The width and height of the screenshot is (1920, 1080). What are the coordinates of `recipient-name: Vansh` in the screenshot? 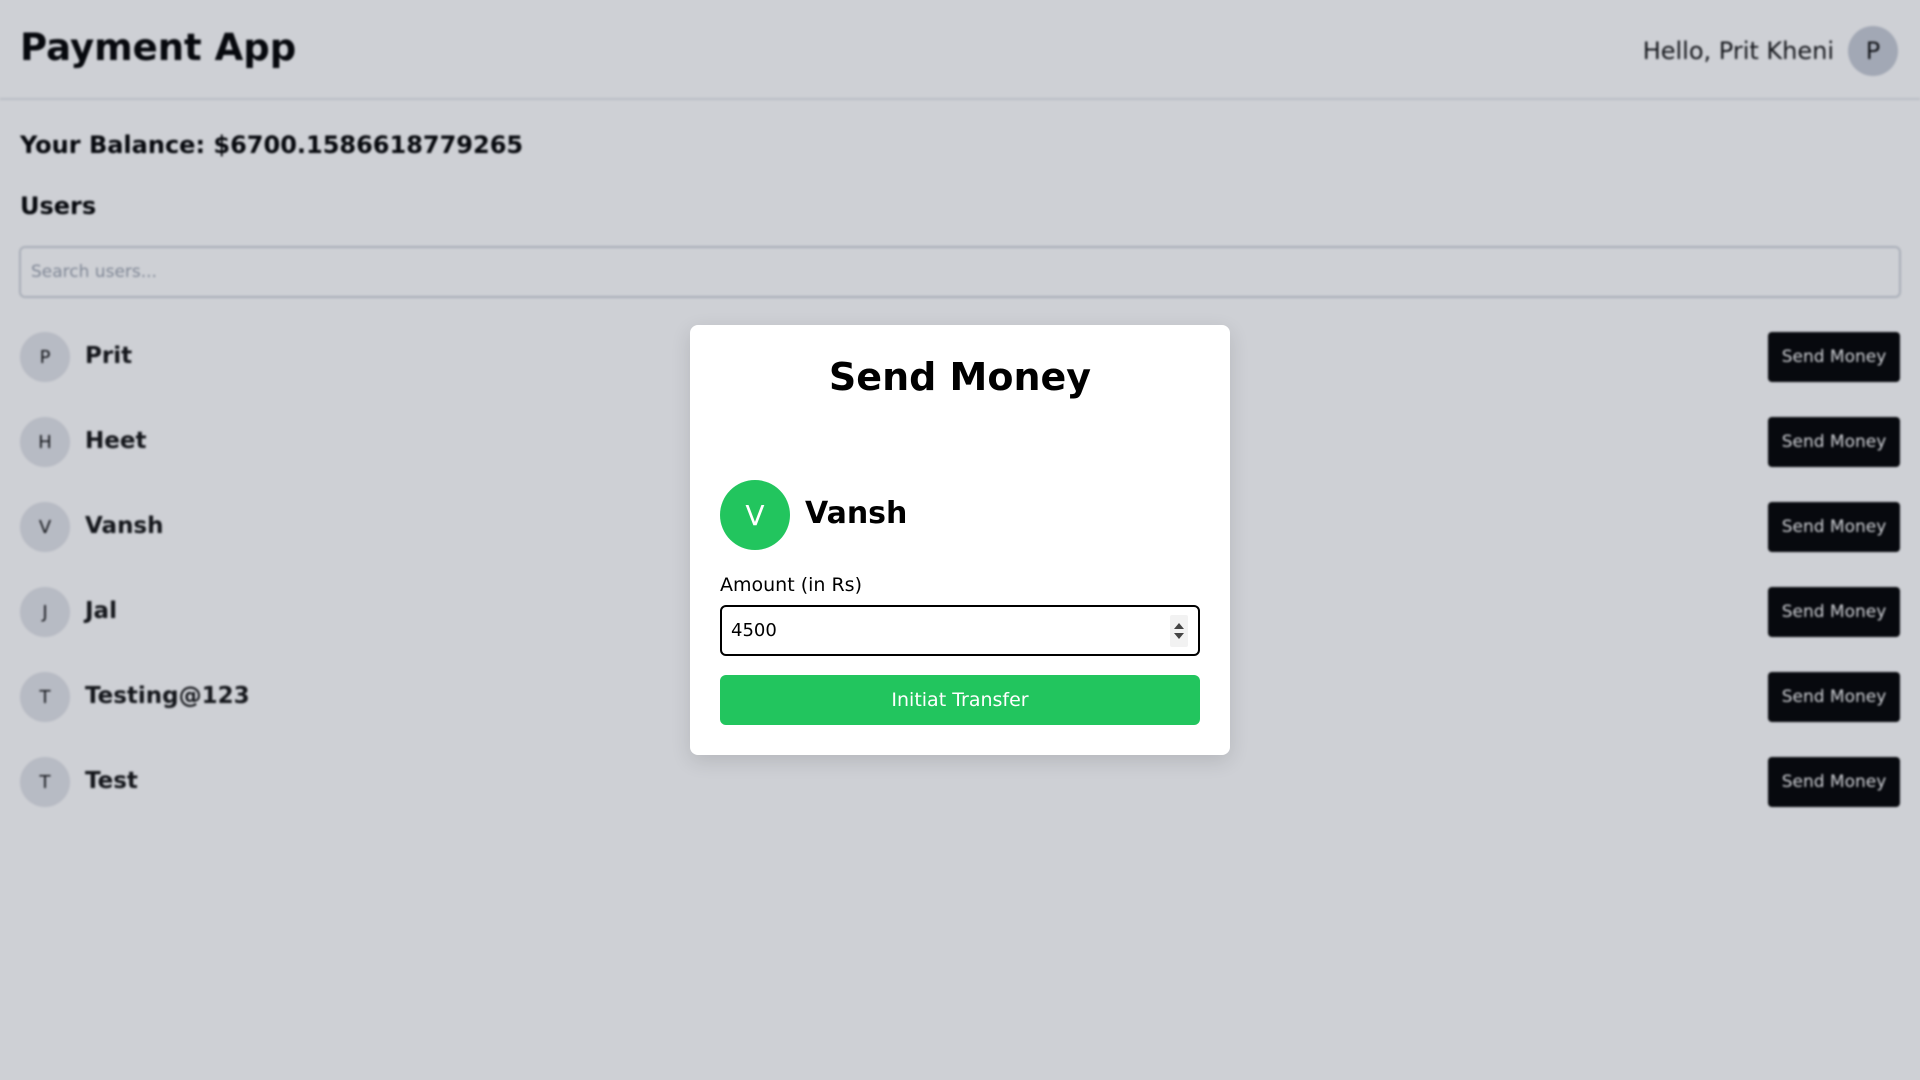 It's located at (856, 513).